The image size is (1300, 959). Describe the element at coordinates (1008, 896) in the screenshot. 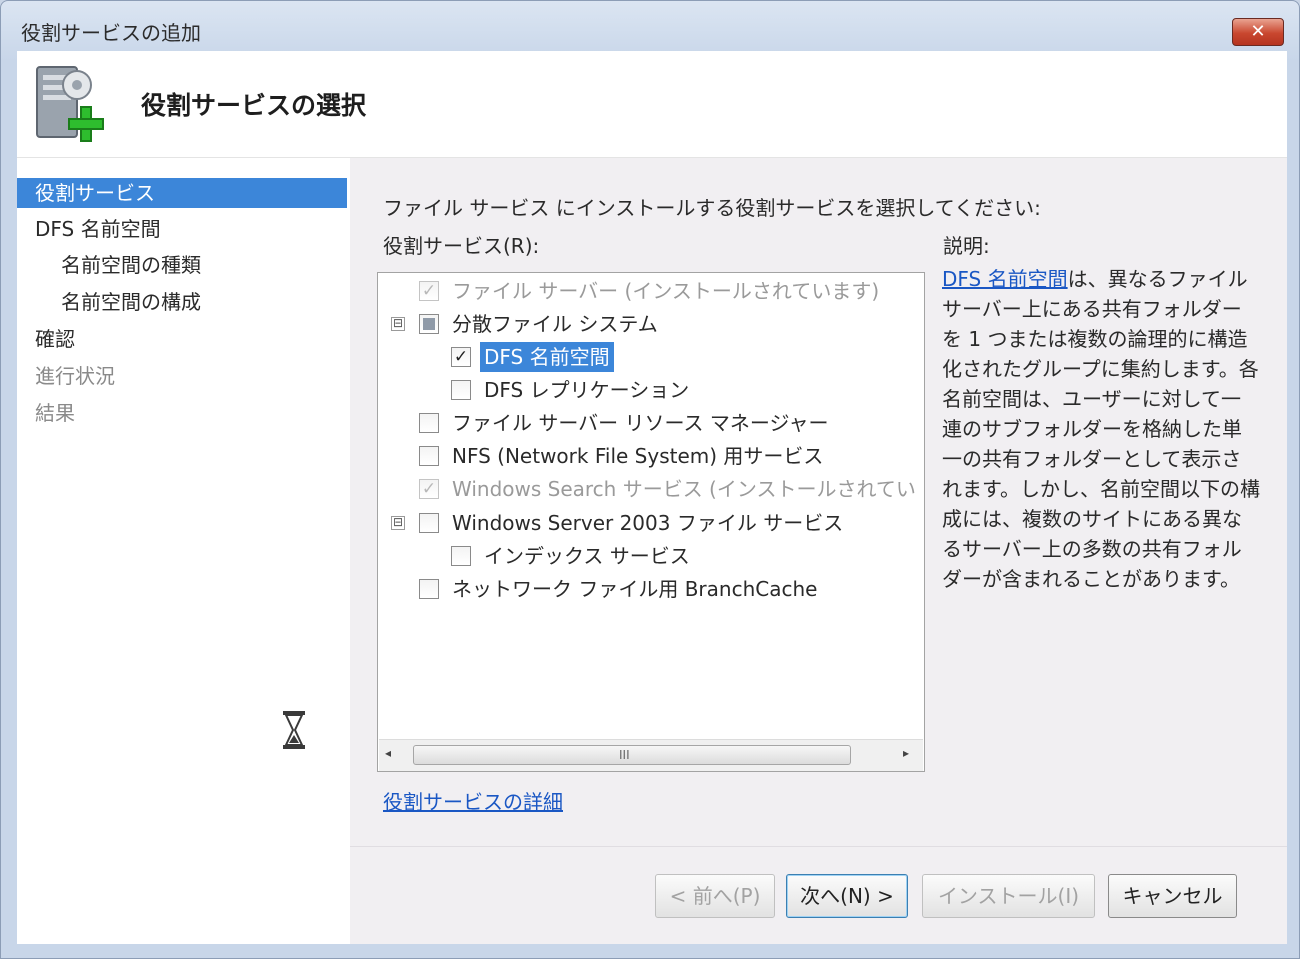

I see `install-button: インストール(I)` at that location.